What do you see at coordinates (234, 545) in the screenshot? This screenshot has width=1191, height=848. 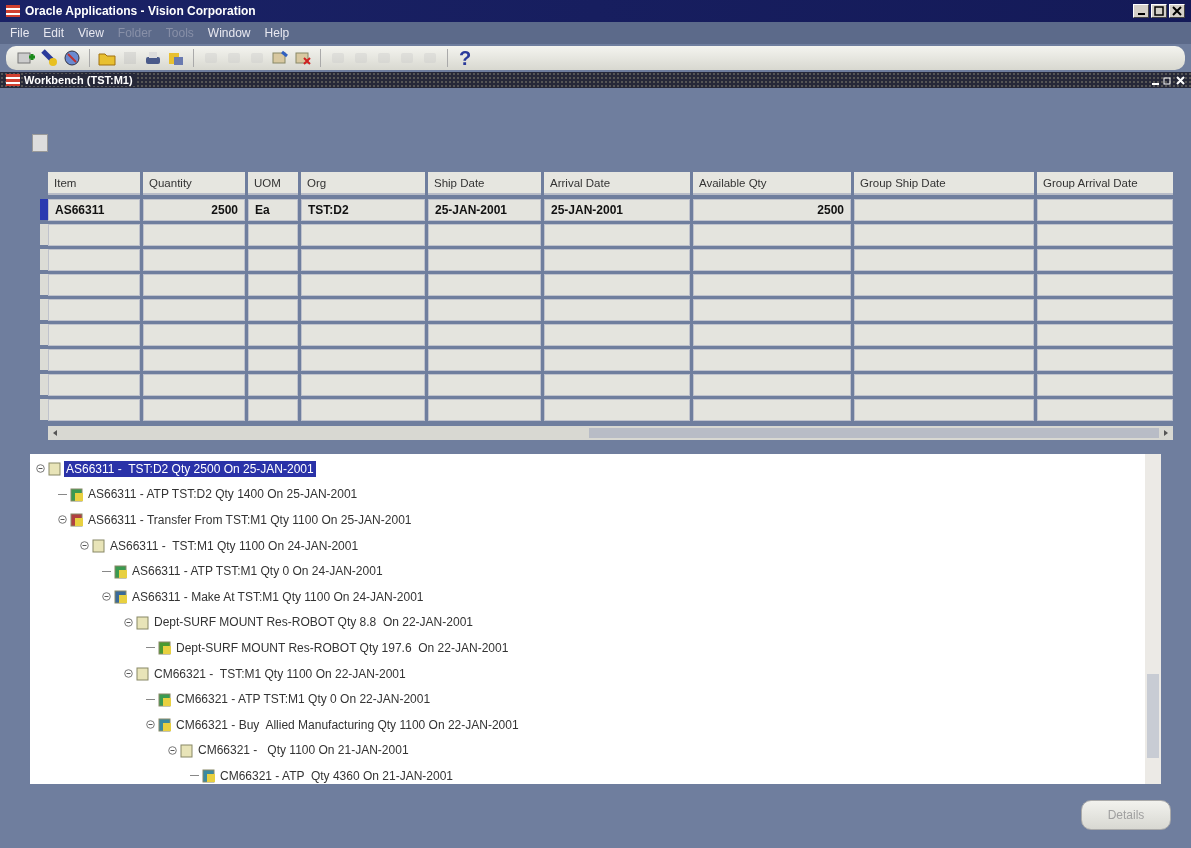 I see `tree-node: AS66311 - TST:M1 Qty 1100 On 24-JAN-2001` at bounding box center [234, 545].